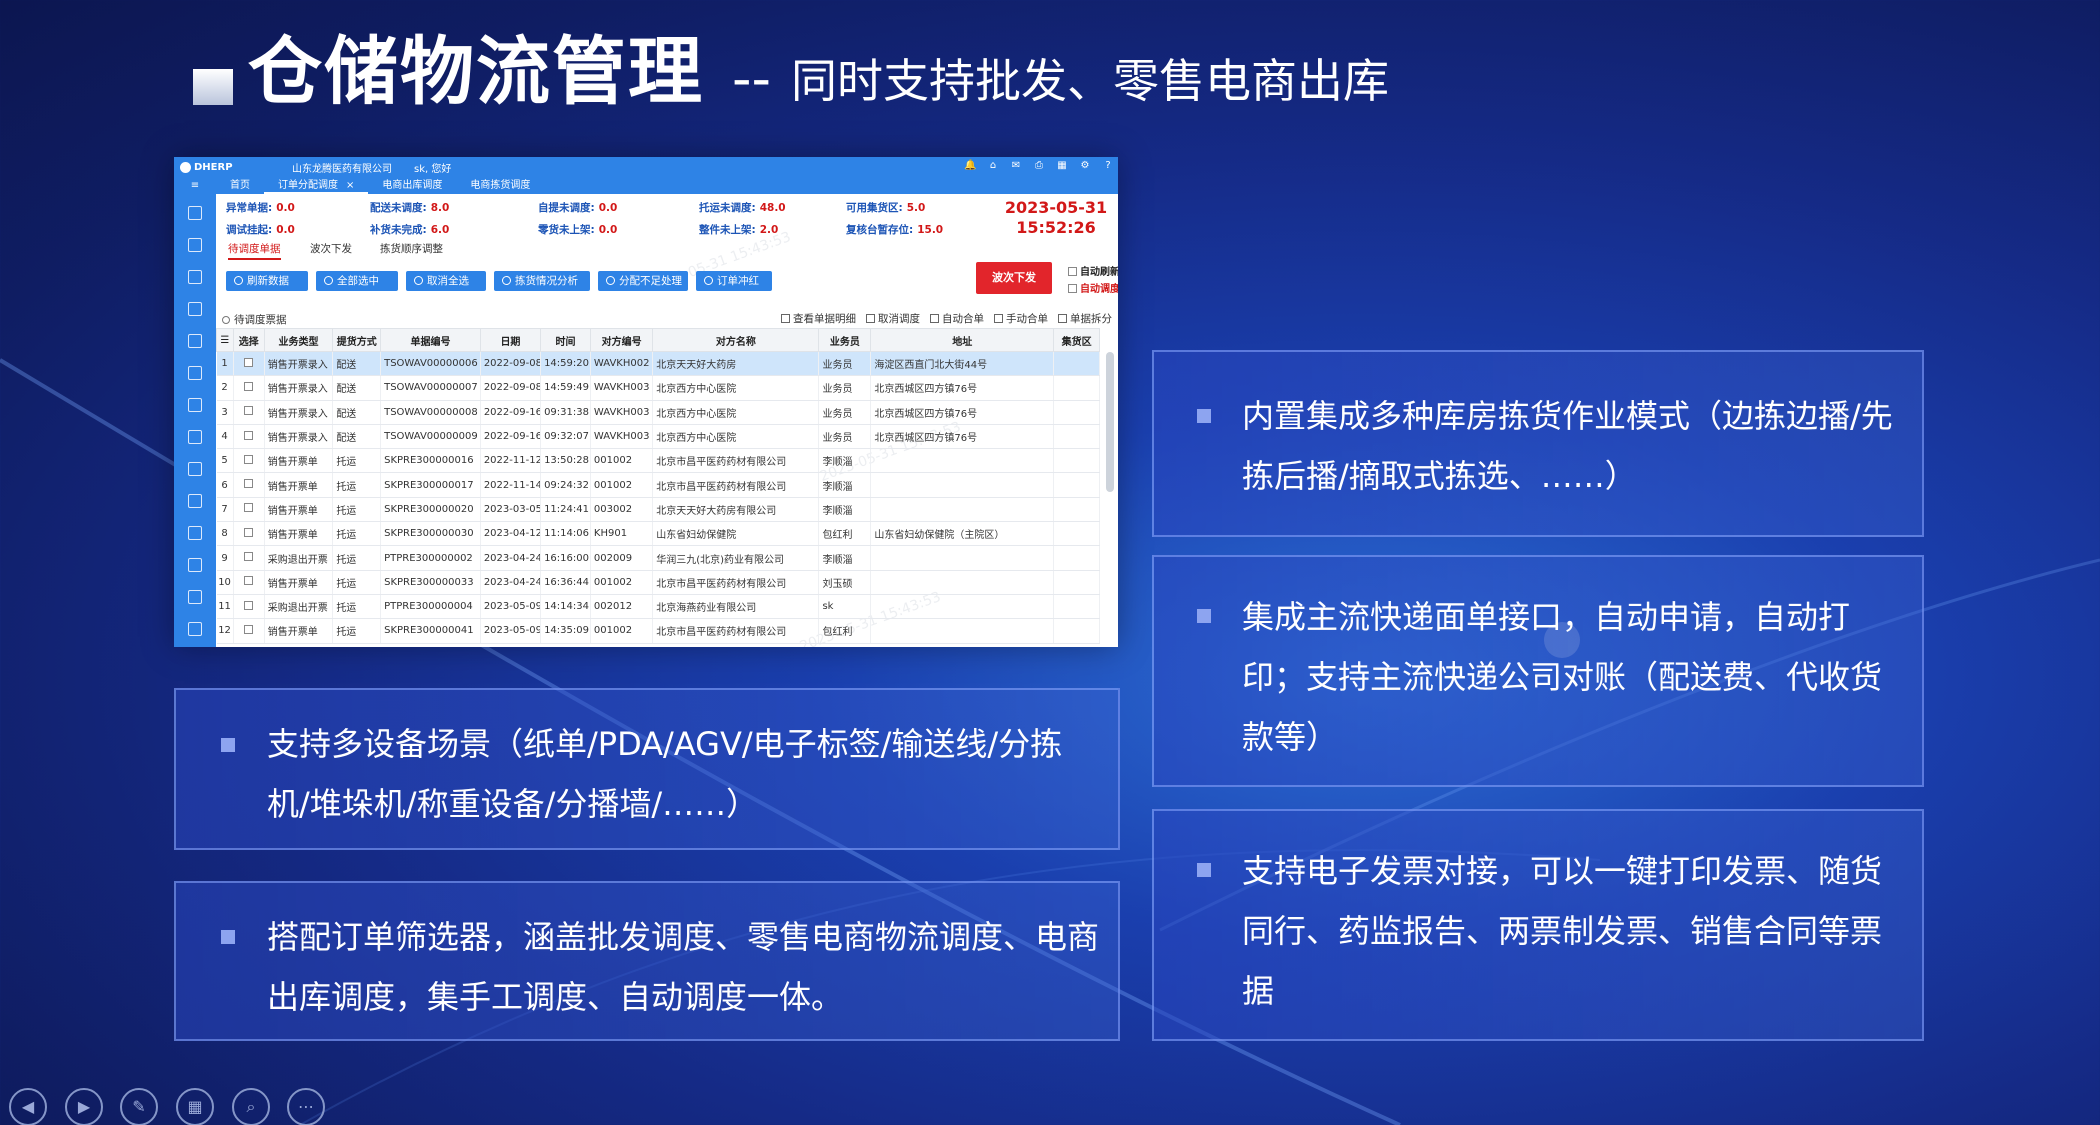 Image resolution: width=2100 pixels, height=1125 pixels. I want to click on col-party-no: 对方编号, so click(621, 340).